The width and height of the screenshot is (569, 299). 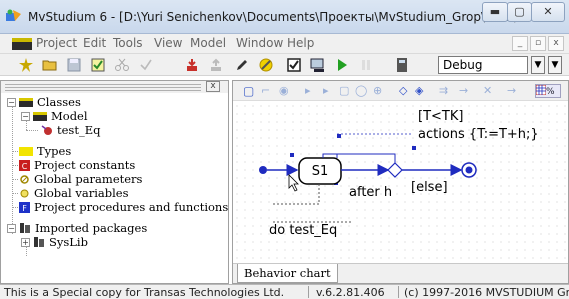 I want to click on entry-action-label: do test_Eq, so click(x=303, y=230).